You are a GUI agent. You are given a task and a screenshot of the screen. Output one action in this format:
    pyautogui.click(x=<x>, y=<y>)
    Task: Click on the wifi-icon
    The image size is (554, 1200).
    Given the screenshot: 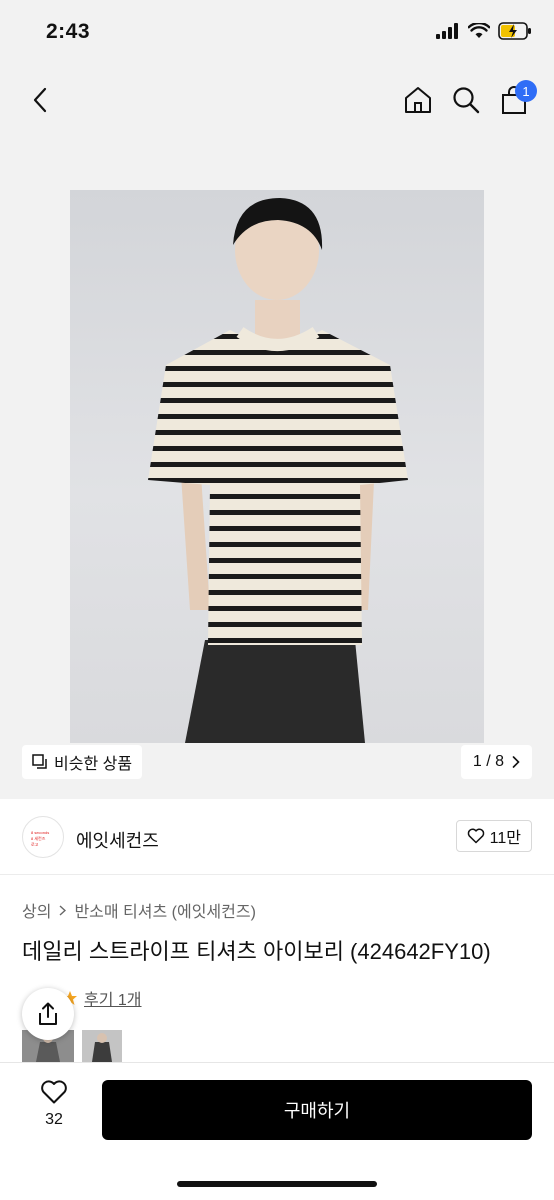 What is the action you would take?
    pyautogui.click(x=479, y=30)
    